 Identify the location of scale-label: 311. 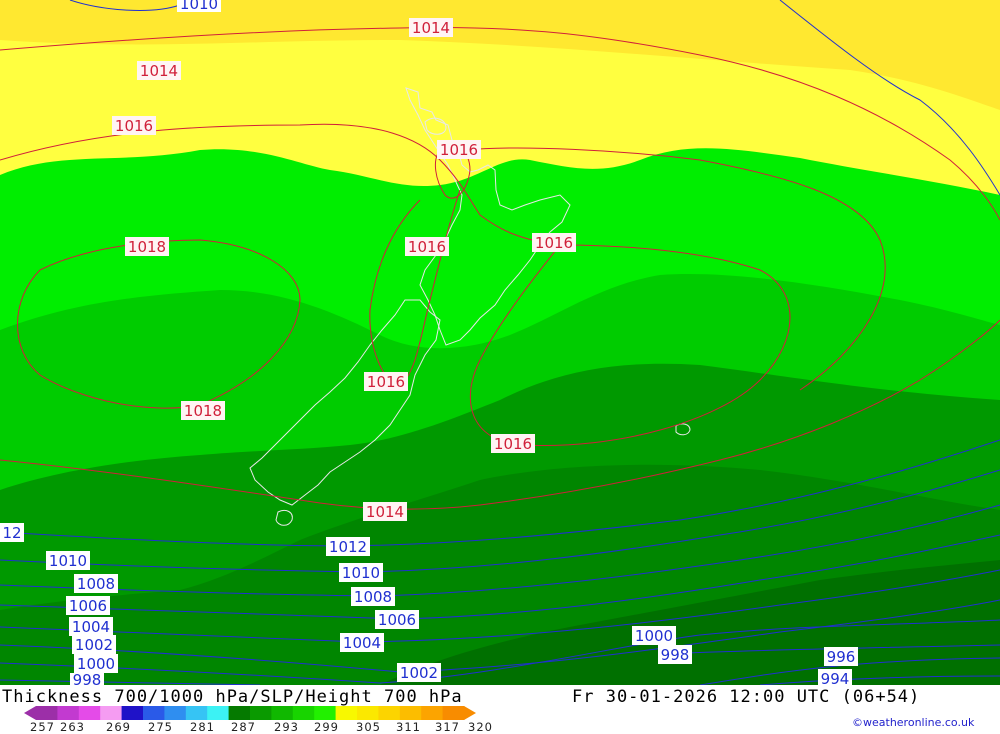
(408, 727).